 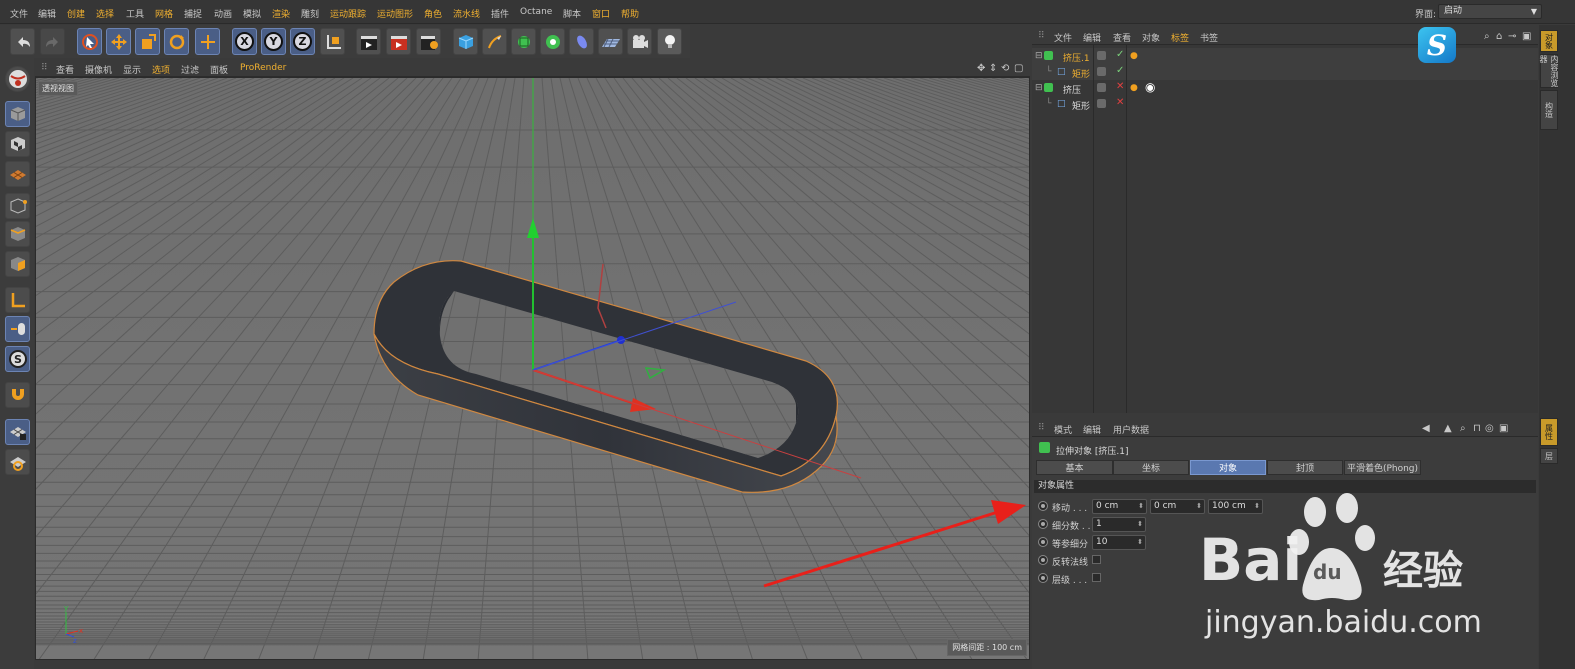 What do you see at coordinates (17, 144) in the screenshot?
I see `texture-mode-button` at bounding box center [17, 144].